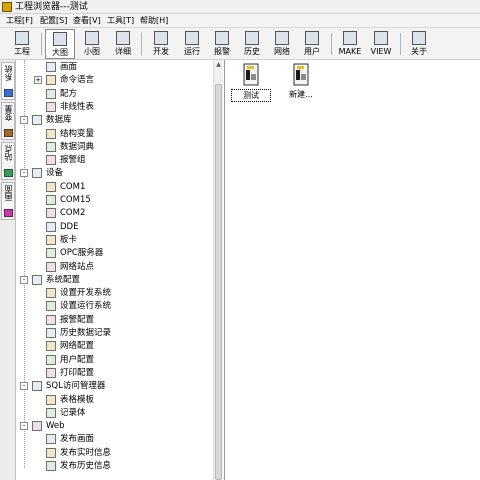 The width and height of the screenshot is (480, 480). I want to click on tree-node: COM1, so click(112, 187).